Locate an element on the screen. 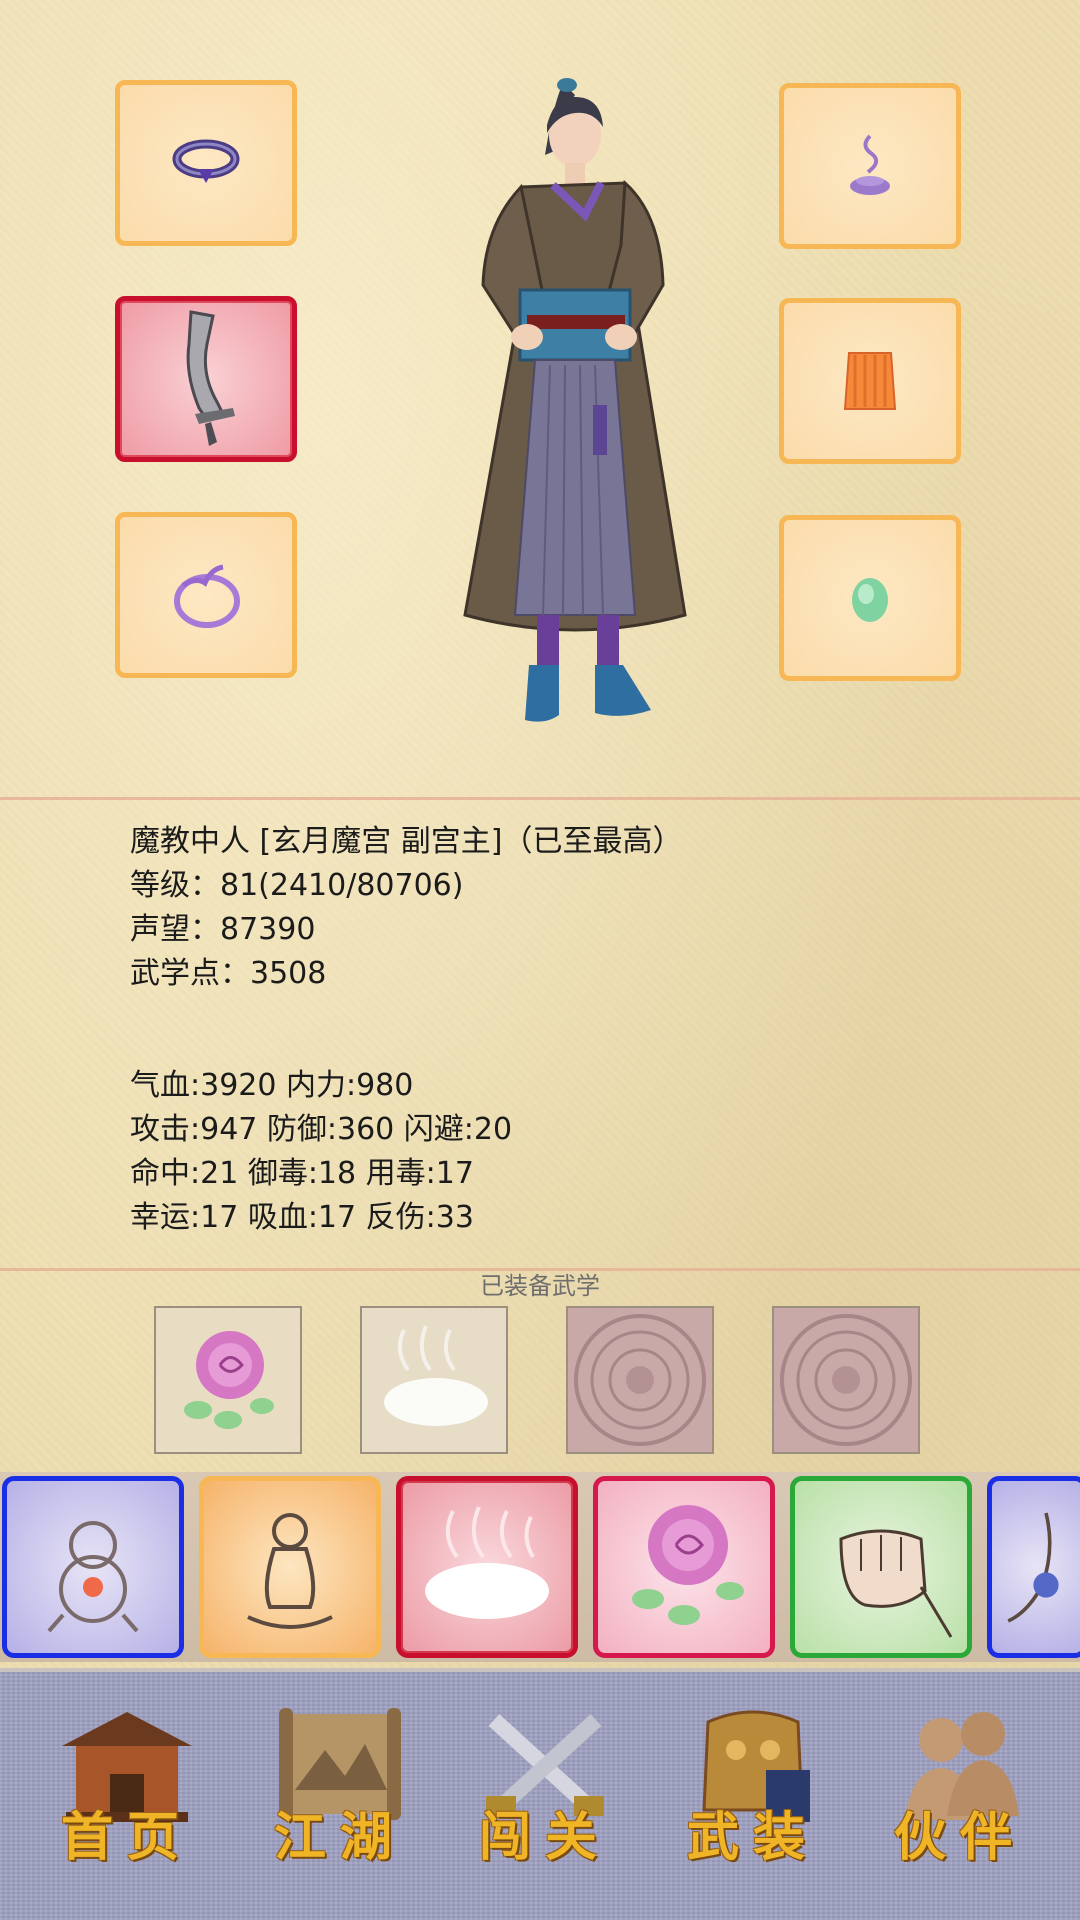  nav-partner-label: 伙伴 is located at coordinates (959, 1837).